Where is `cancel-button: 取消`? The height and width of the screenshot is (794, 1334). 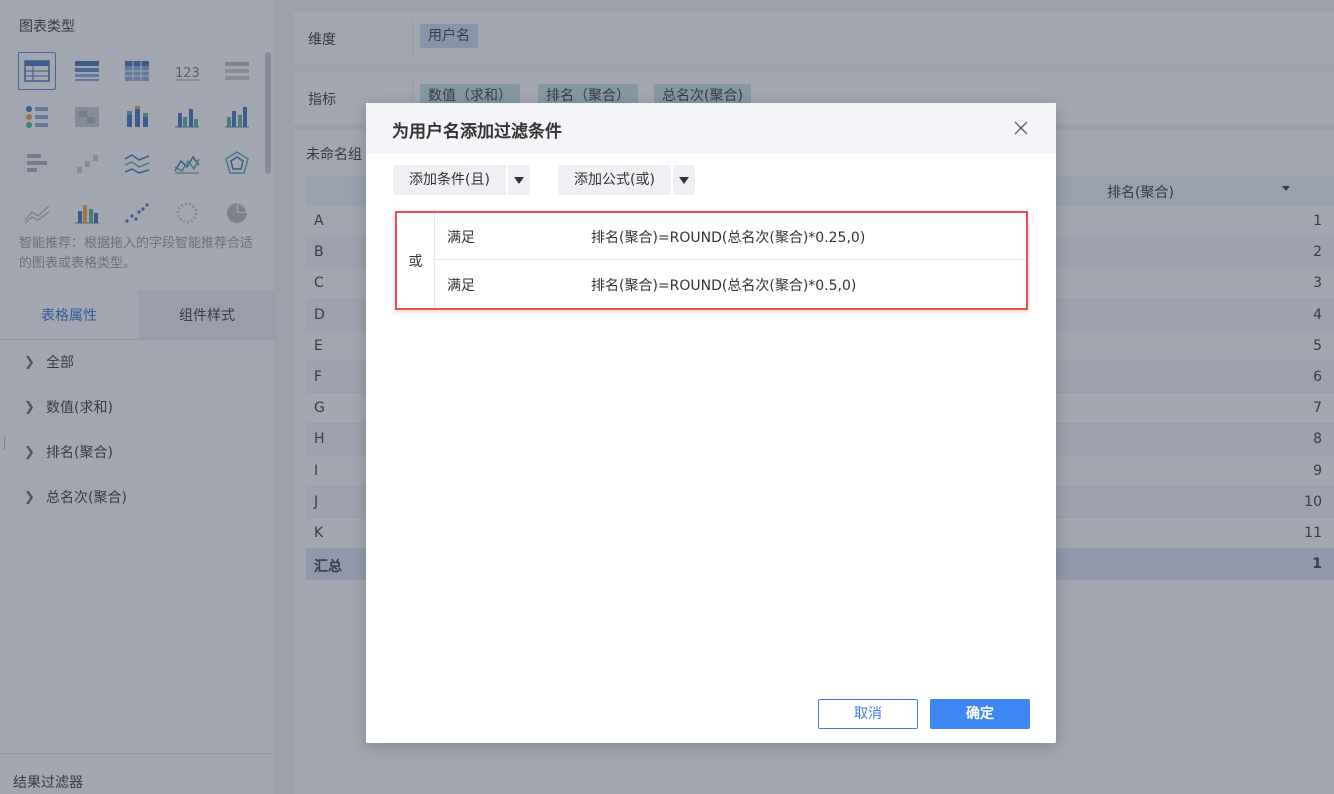 cancel-button: 取消 is located at coordinates (868, 714).